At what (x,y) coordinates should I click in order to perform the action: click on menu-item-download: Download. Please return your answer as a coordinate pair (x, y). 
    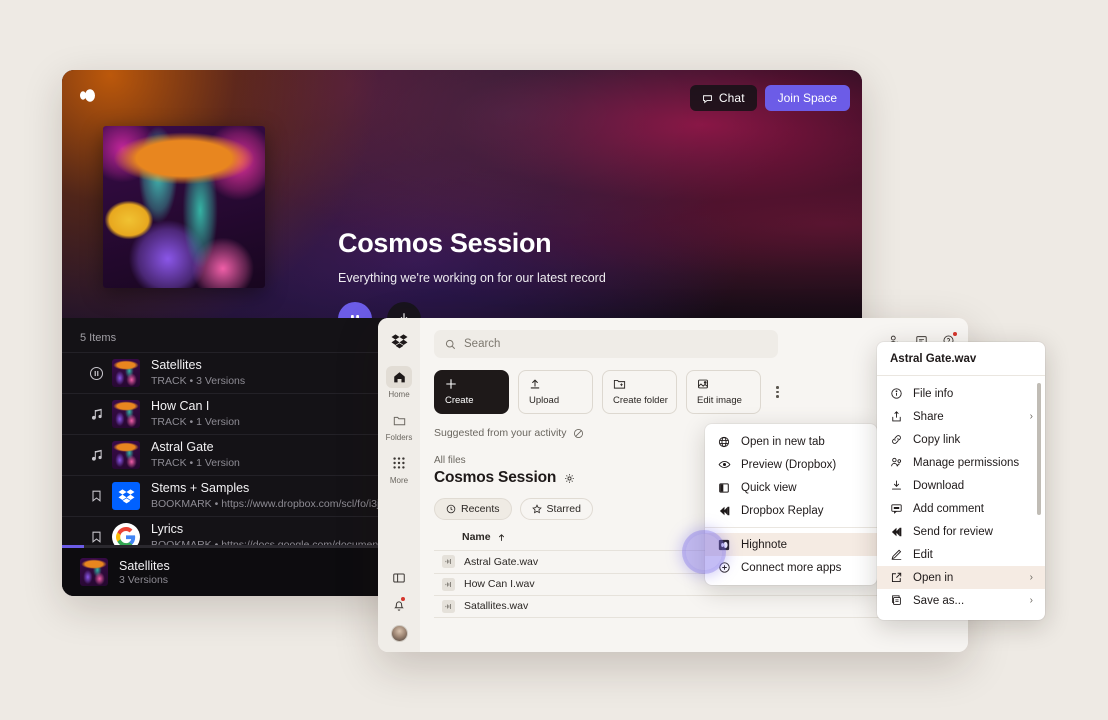
    Looking at the image, I should click on (961, 485).